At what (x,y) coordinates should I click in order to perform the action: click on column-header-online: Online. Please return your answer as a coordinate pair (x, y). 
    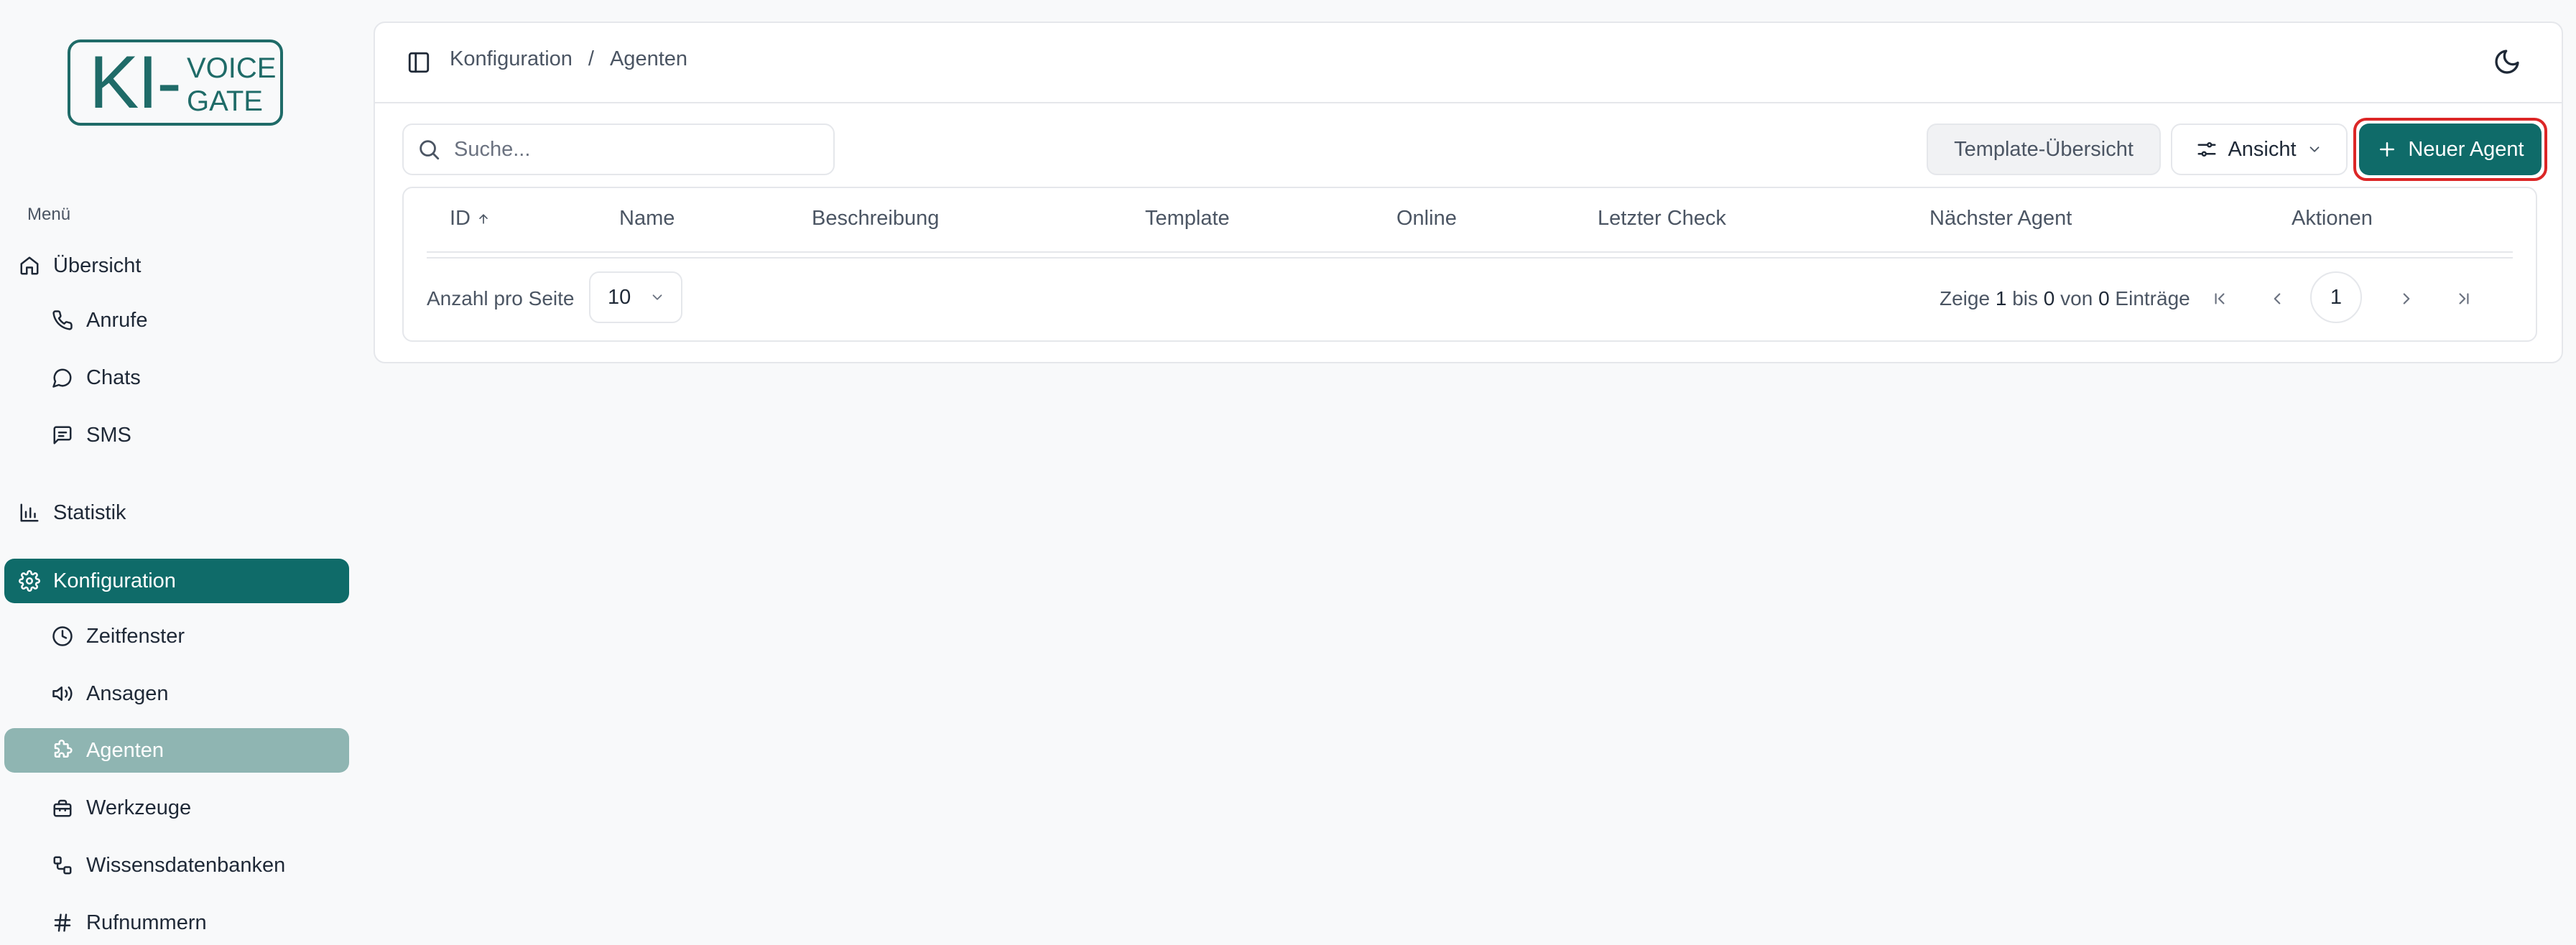
    Looking at the image, I should click on (1426, 218).